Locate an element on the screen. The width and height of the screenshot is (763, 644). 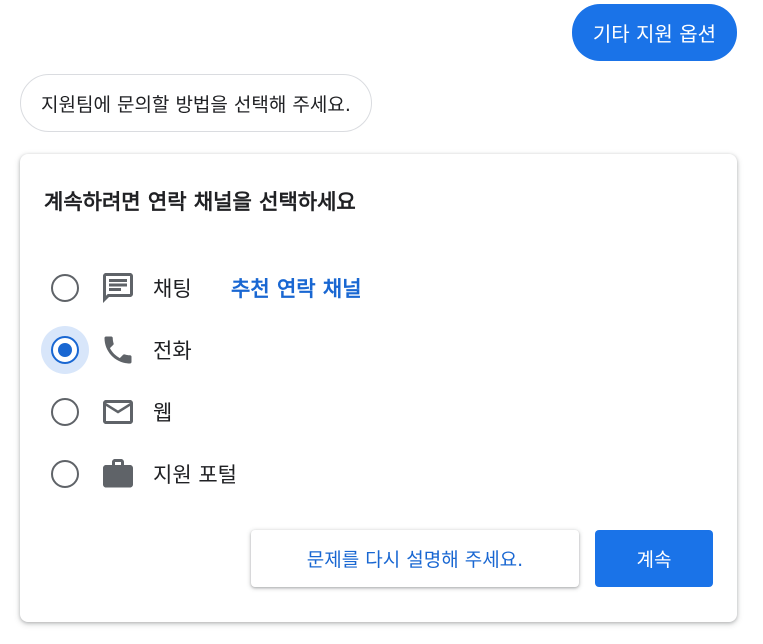
mail-icon is located at coordinates (118, 412).